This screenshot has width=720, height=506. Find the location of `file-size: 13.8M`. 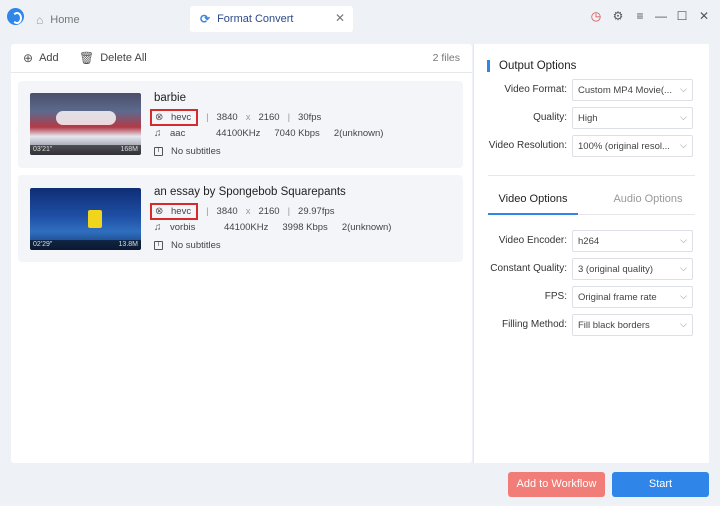

file-size: 13.8M is located at coordinates (128, 244).